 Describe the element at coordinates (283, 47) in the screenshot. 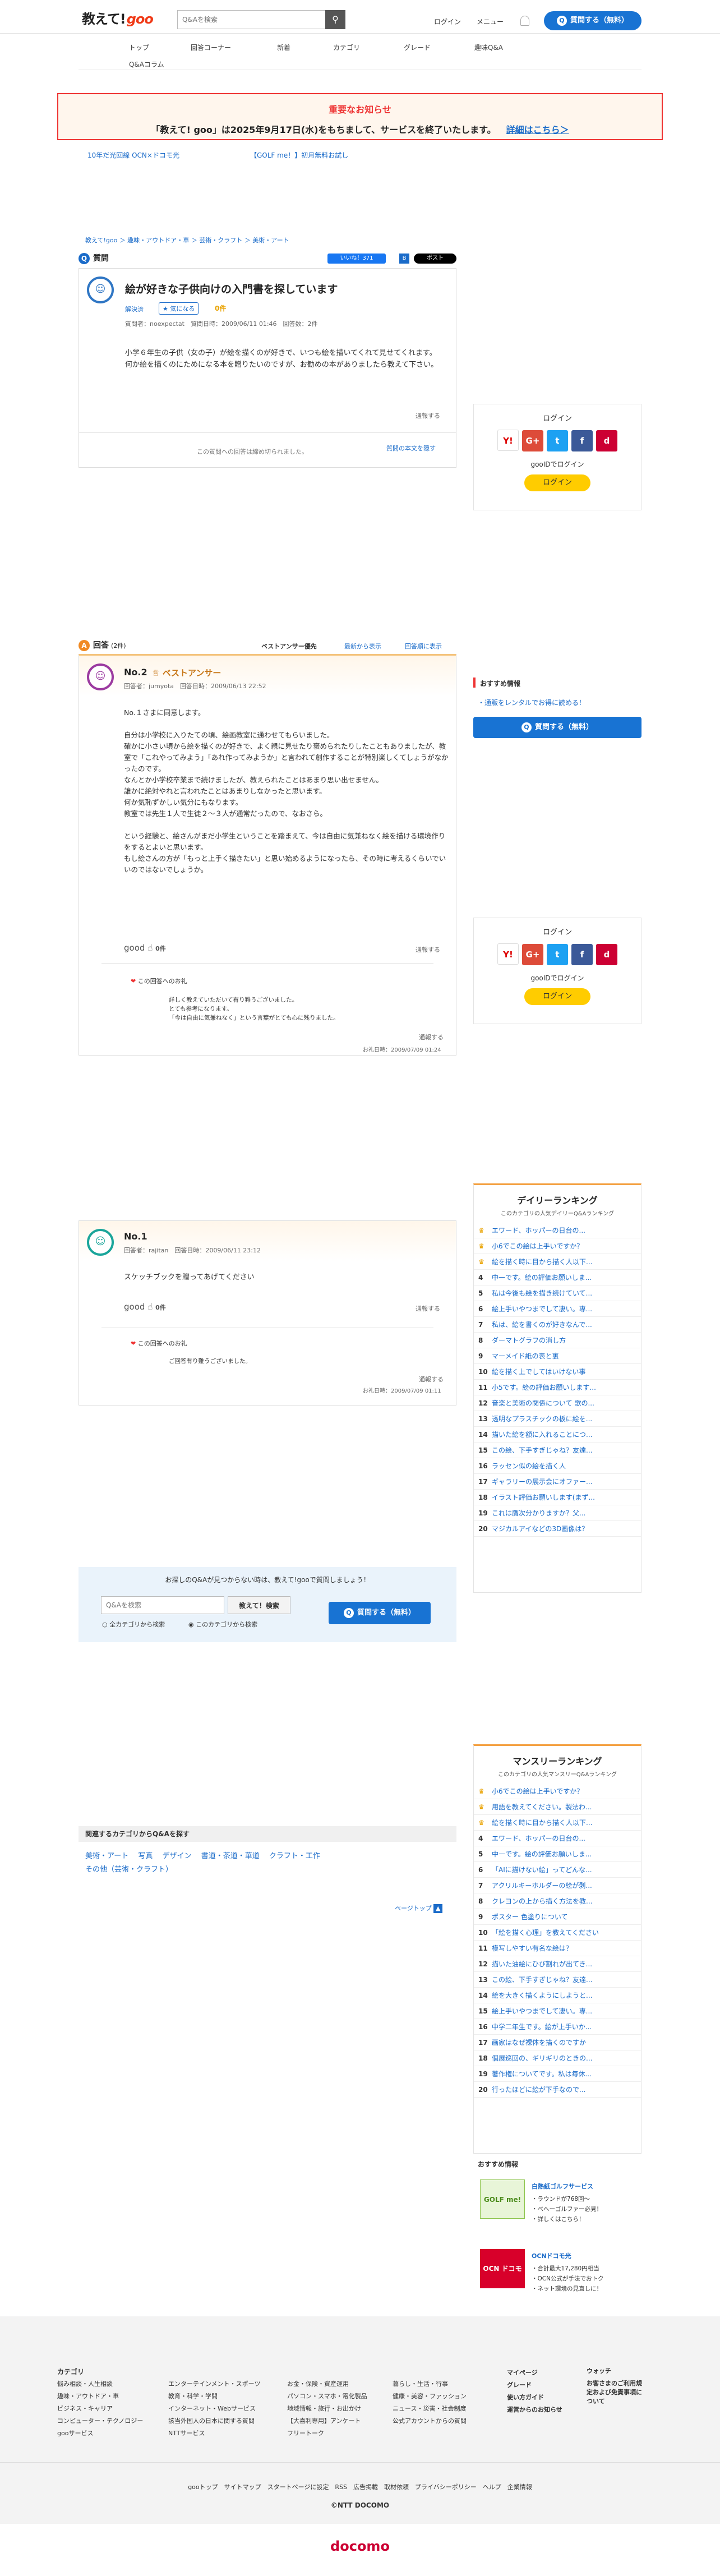

I see `nav-new: 新着` at that location.